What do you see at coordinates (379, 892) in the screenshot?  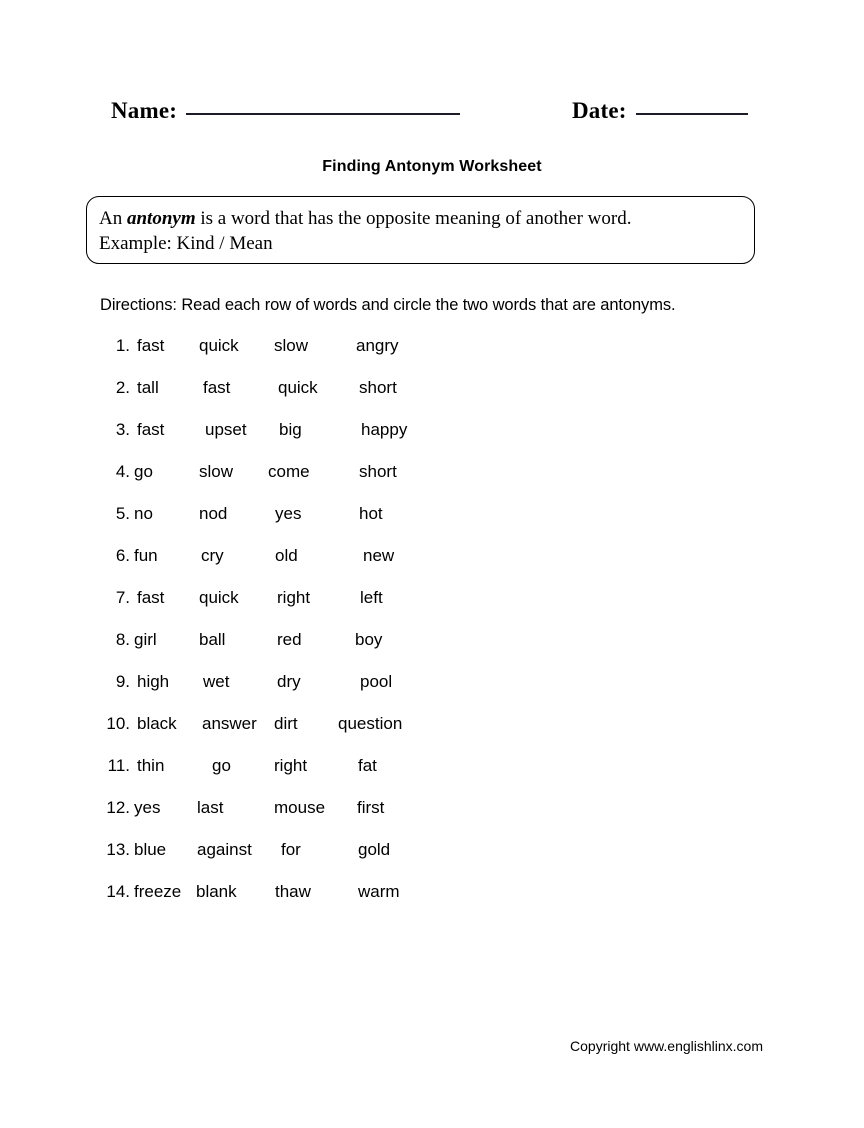 I see `word-choice: warm` at bounding box center [379, 892].